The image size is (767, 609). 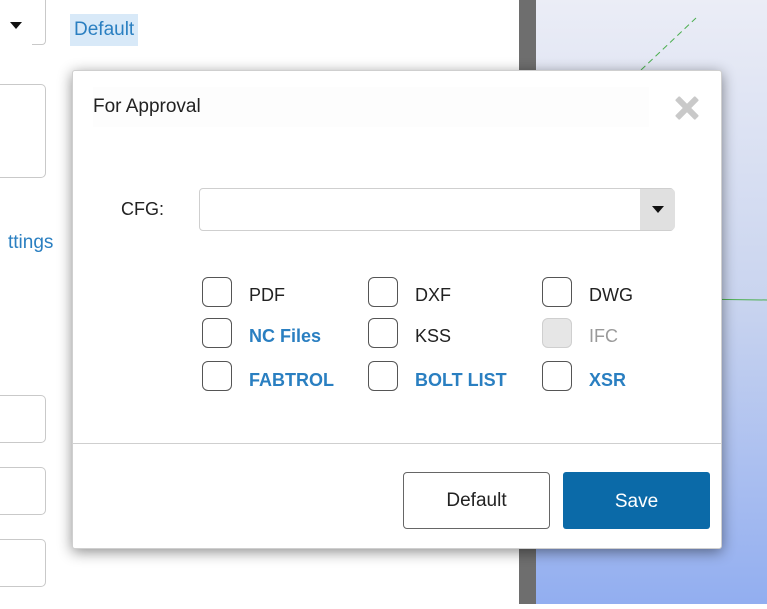 I want to click on xsr-link: XSR, so click(x=607, y=380).